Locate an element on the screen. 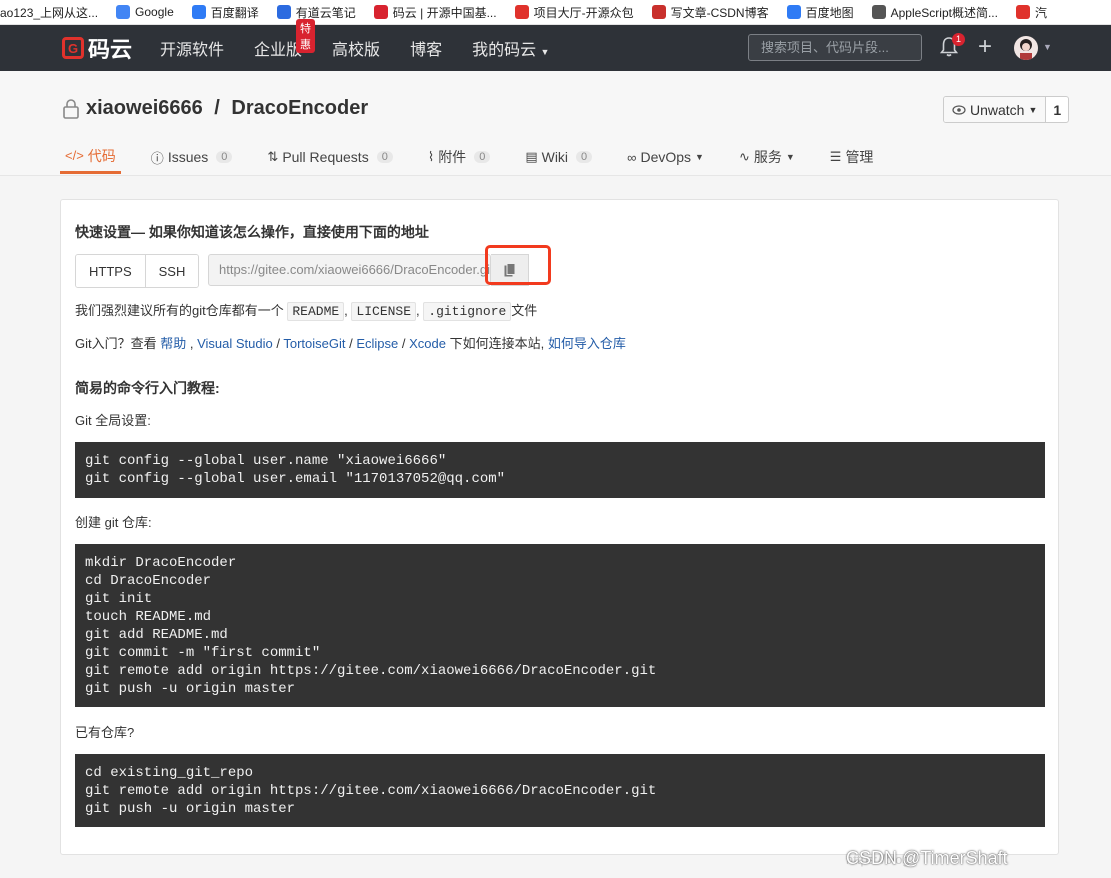 The width and height of the screenshot is (1111, 878). protocol-switch: HTTPS SSH is located at coordinates (137, 271).